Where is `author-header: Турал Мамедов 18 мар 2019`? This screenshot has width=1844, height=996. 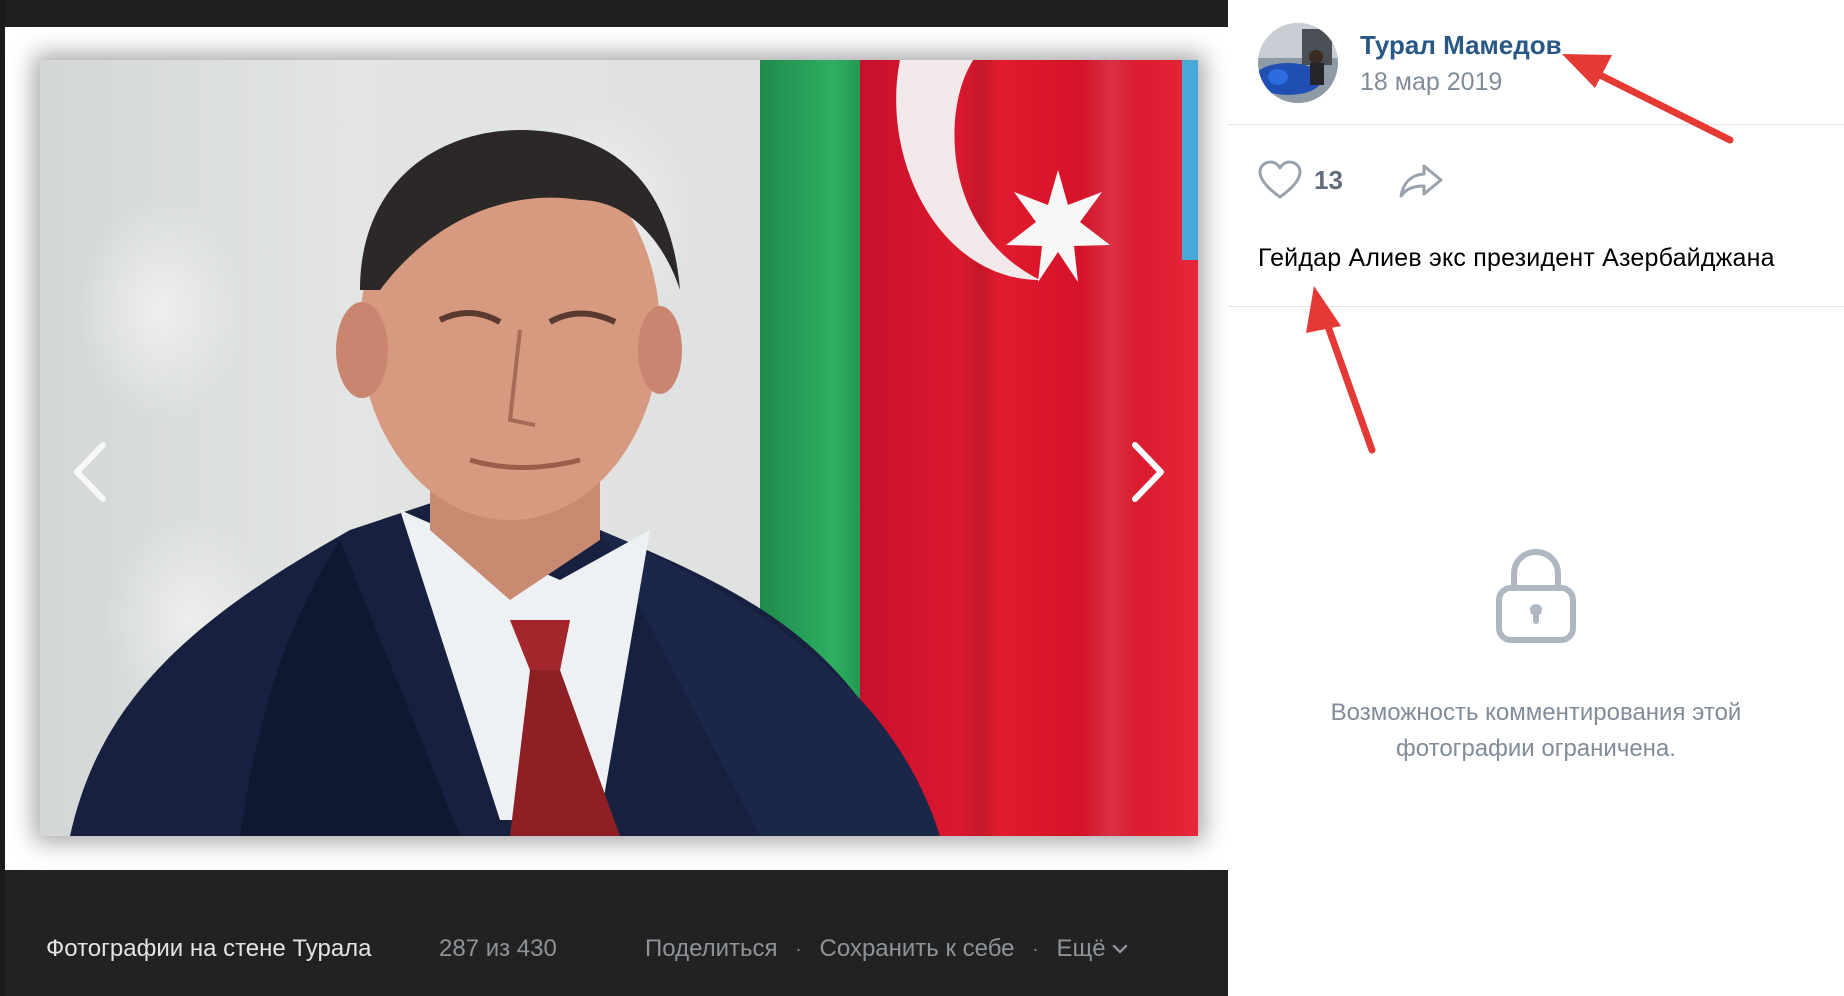
author-header: Турал Мамедов 18 мар 2019 is located at coordinates (1536, 62).